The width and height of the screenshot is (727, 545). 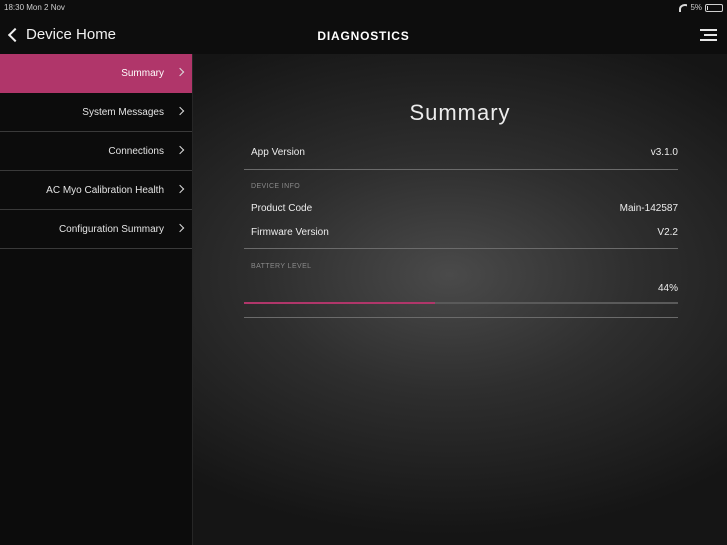 What do you see at coordinates (278, 152) in the screenshot?
I see `app-version-label: App Version` at bounding box center [278, 152].